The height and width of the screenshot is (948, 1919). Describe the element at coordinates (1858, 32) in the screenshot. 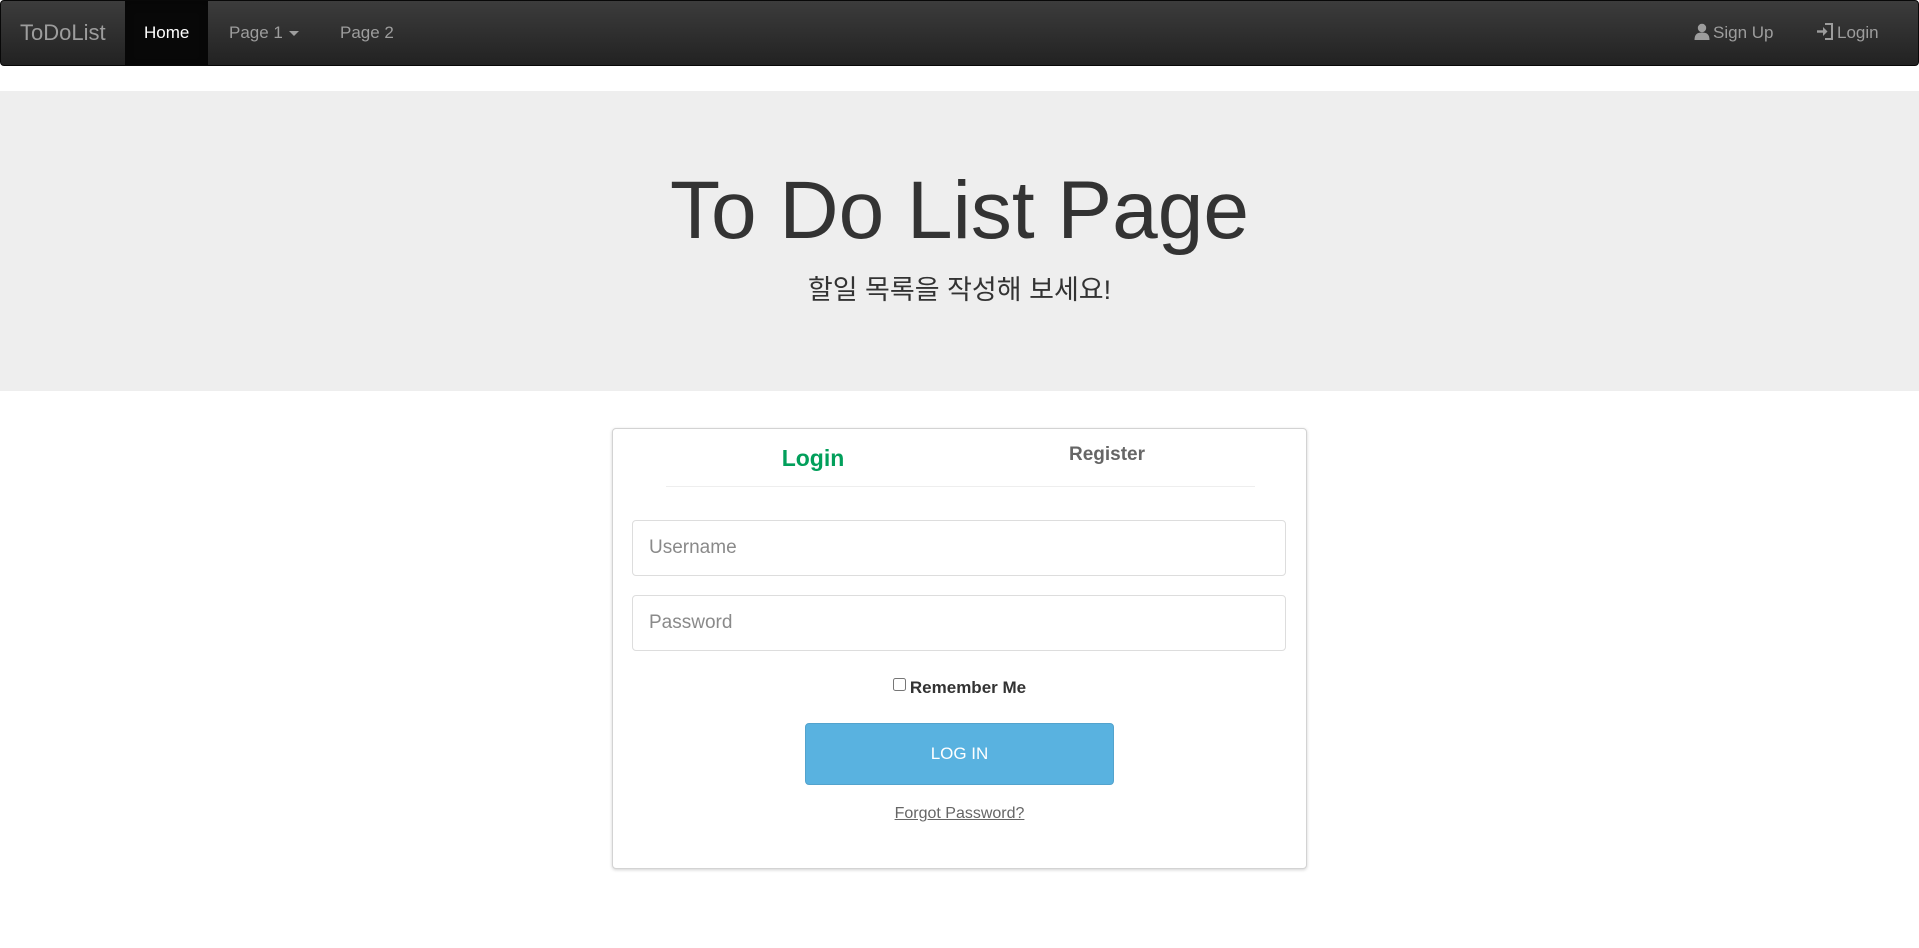

I see `nav-login-label: Login` at that location.